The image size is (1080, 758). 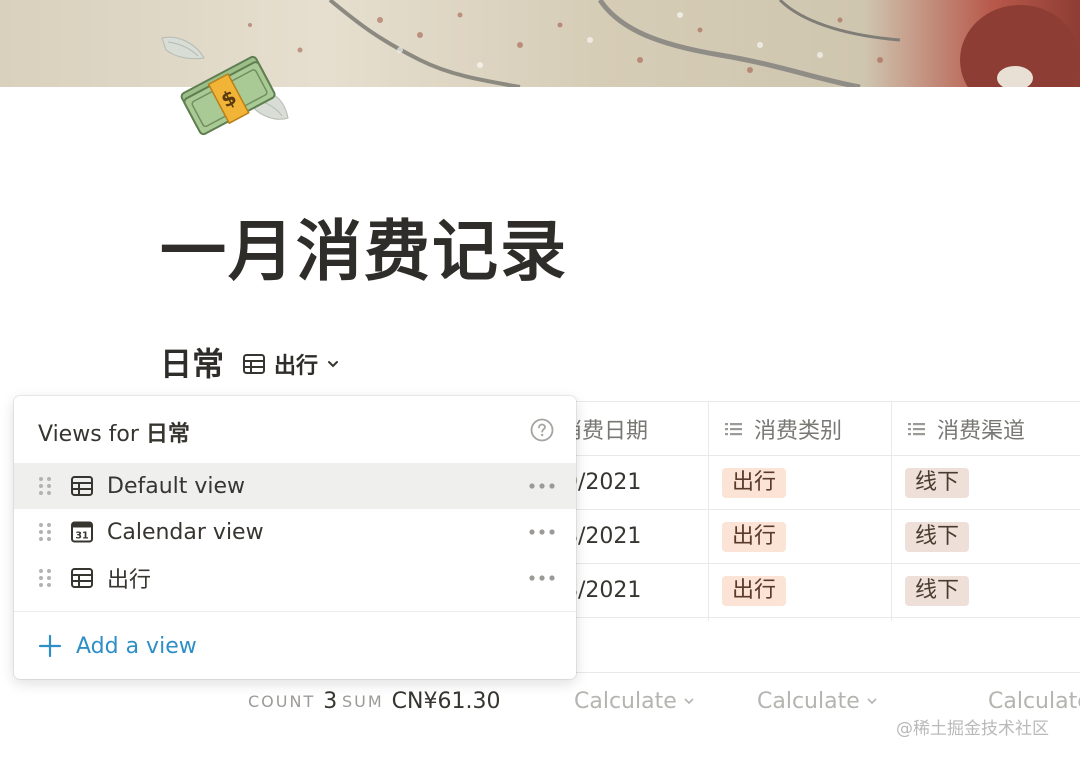 What do you see at coordinates (295, 611) in the screenshot?
I see `popover-divider` at bounding box center [295, 611].